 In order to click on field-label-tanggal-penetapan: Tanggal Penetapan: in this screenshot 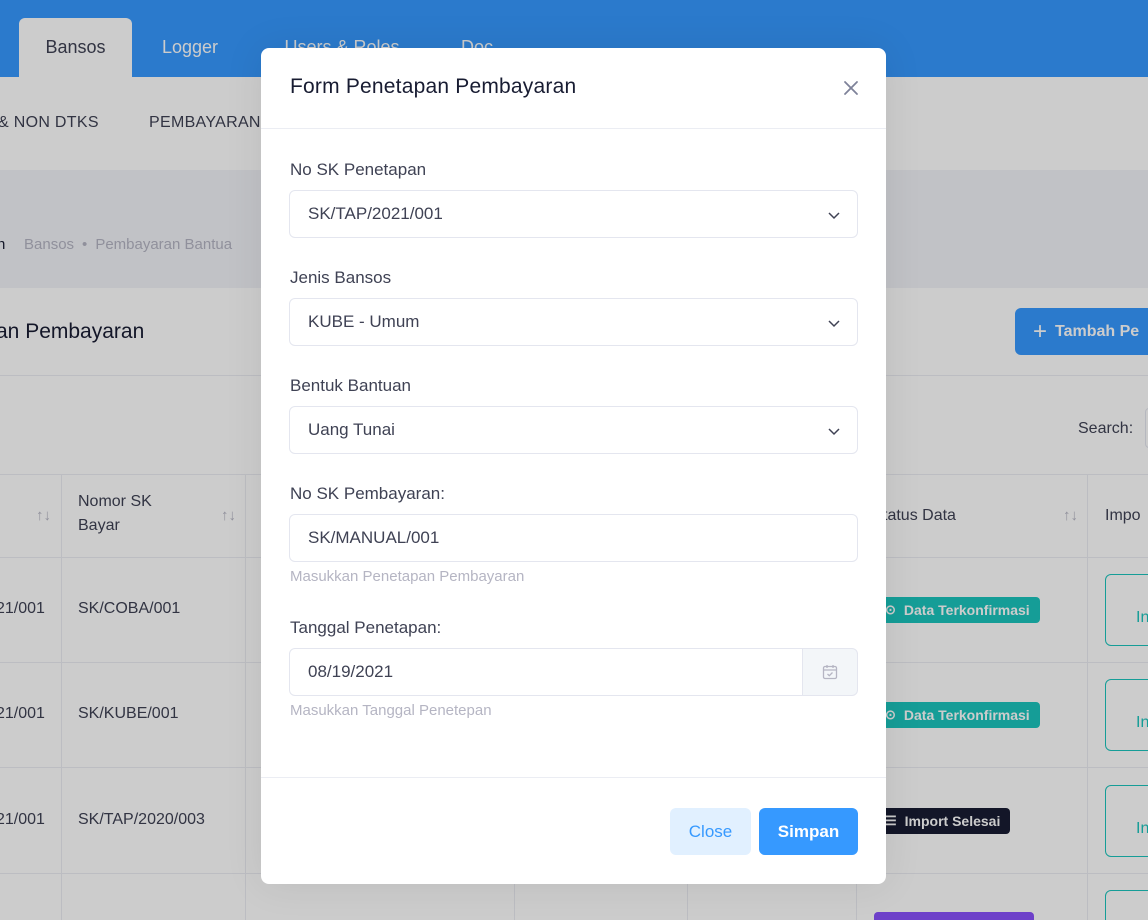, I will do `click(366, 627)`.